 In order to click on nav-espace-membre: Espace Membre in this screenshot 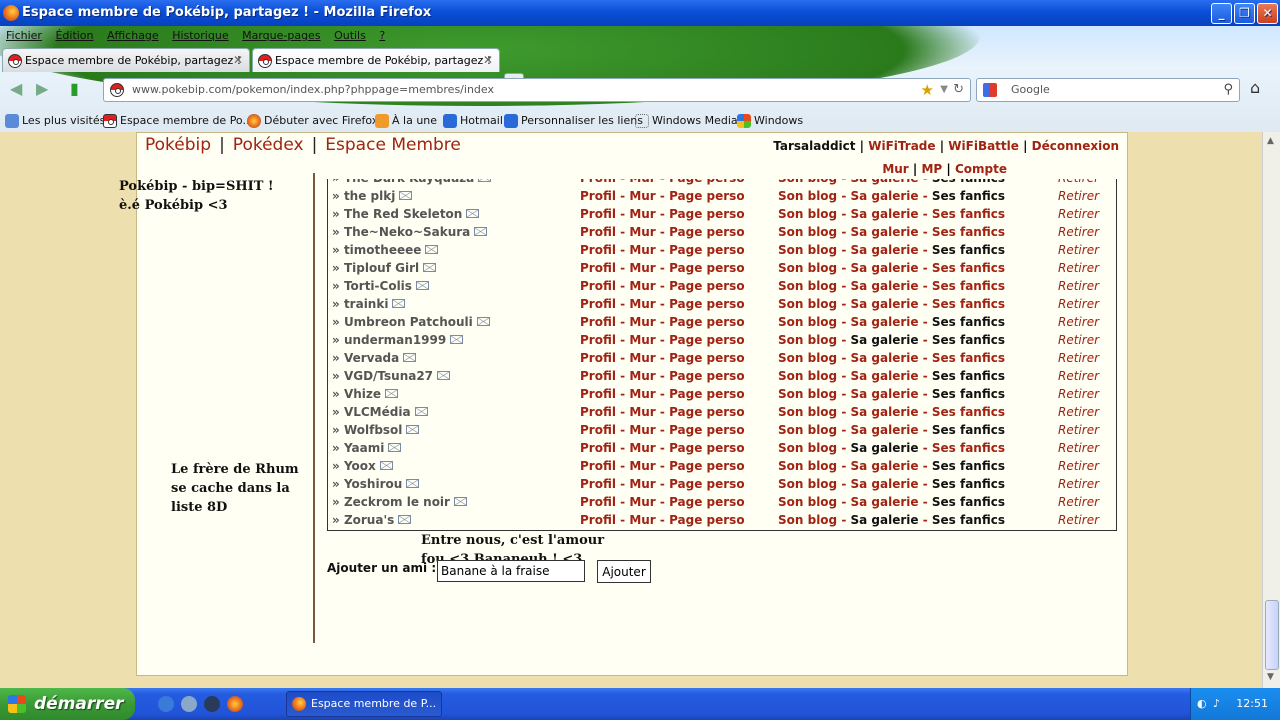, I will do `click(393, 145)`.